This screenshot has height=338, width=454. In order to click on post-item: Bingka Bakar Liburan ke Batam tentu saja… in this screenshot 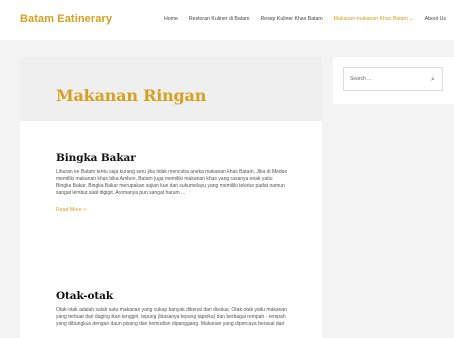, I will do `click(172, 184)`.